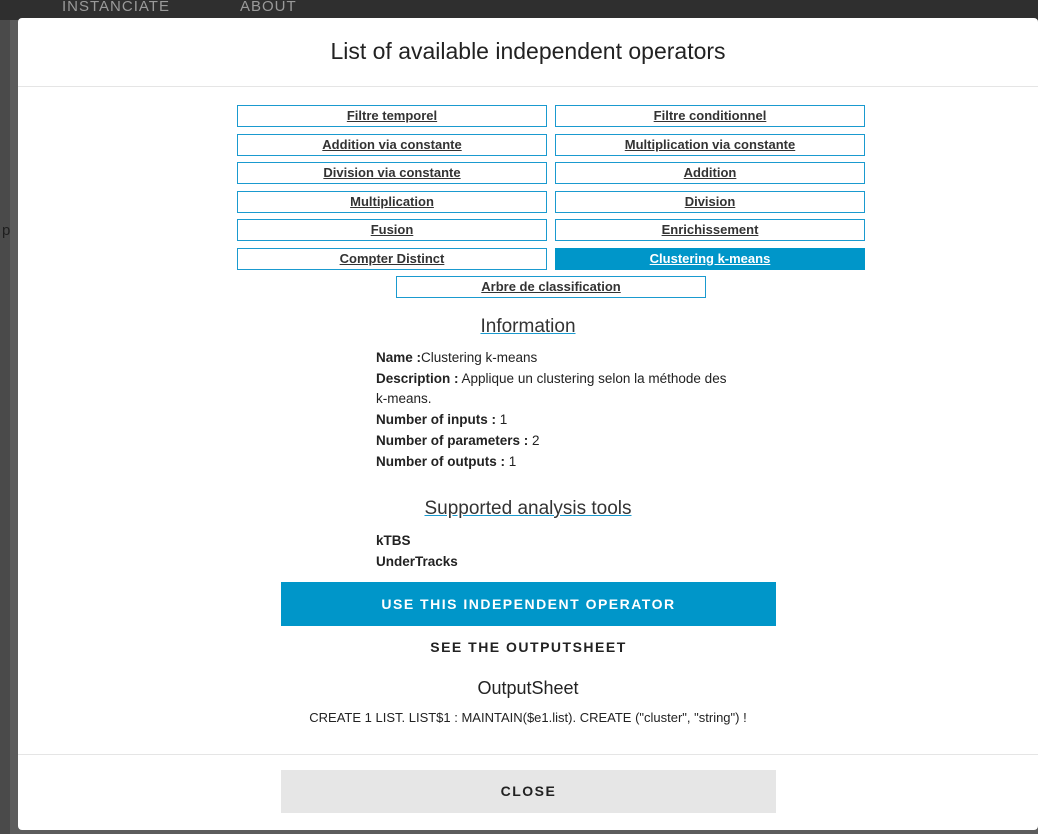  What do you see at coordinates (710, 173) in the screenshot?
I see `operator-button-addition: Addition` at bounding box center [710, 173].